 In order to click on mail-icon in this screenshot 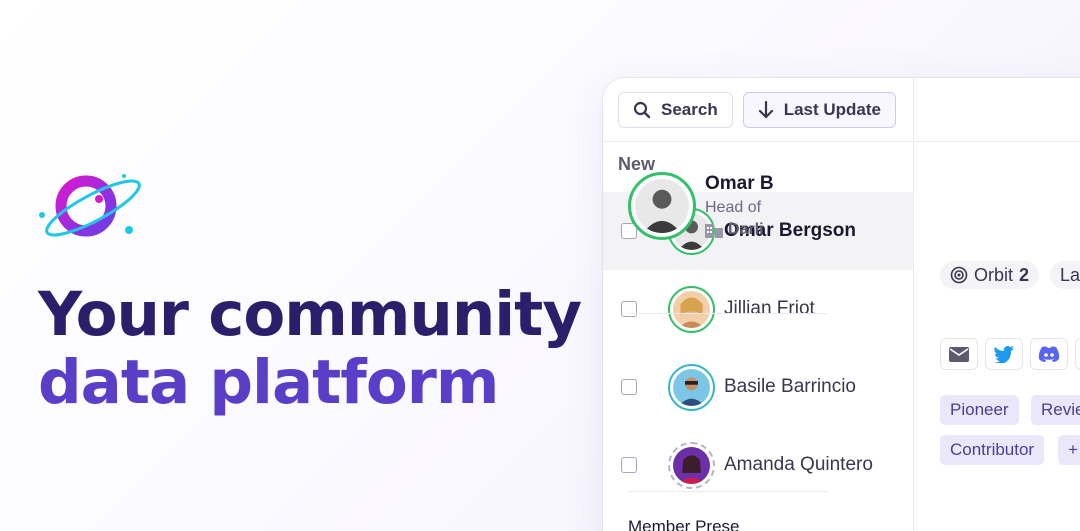, I will do `click(959, 354)`.